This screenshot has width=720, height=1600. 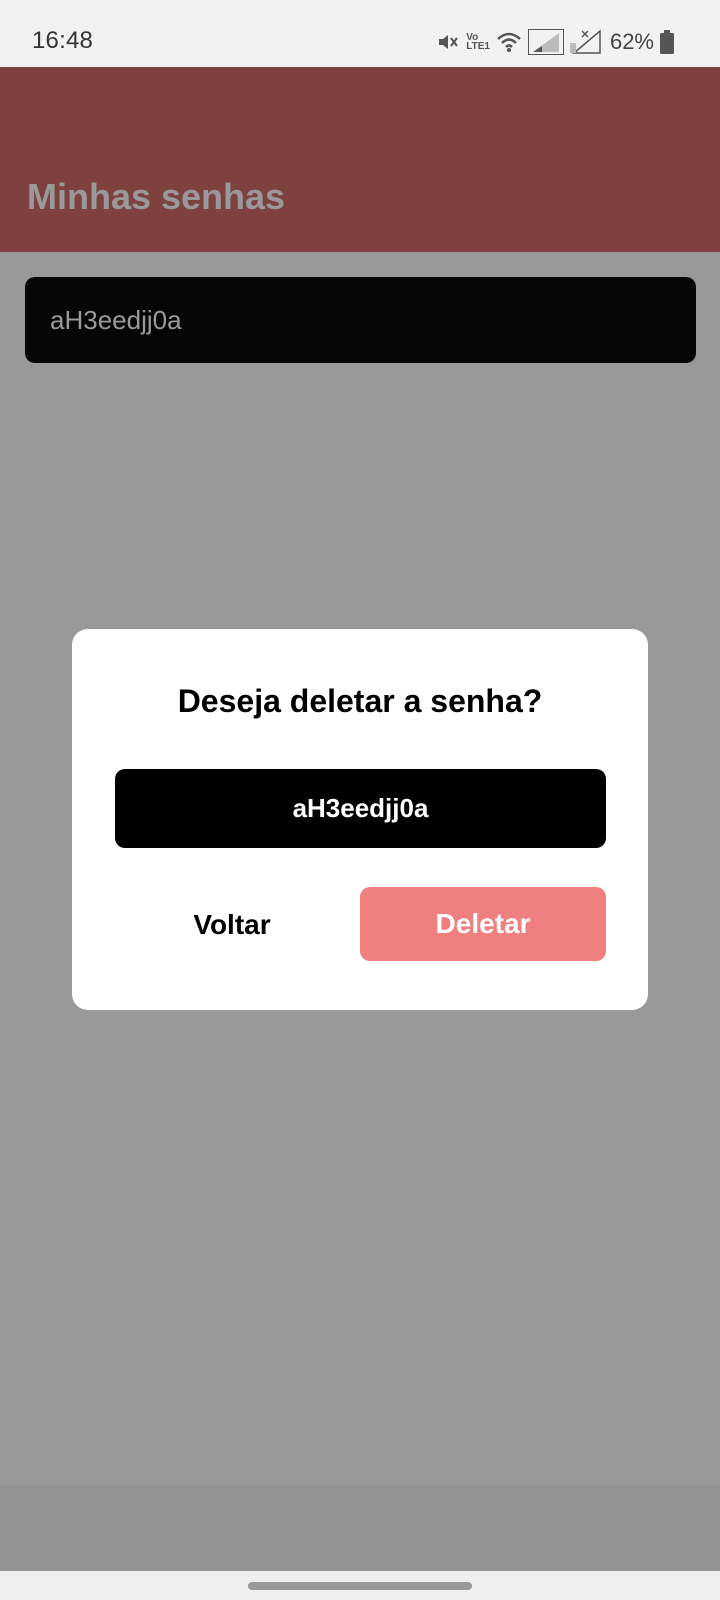 I want to click on status-bar: 16:48 Vo LTE1 62%, so click(x=360, y=33).